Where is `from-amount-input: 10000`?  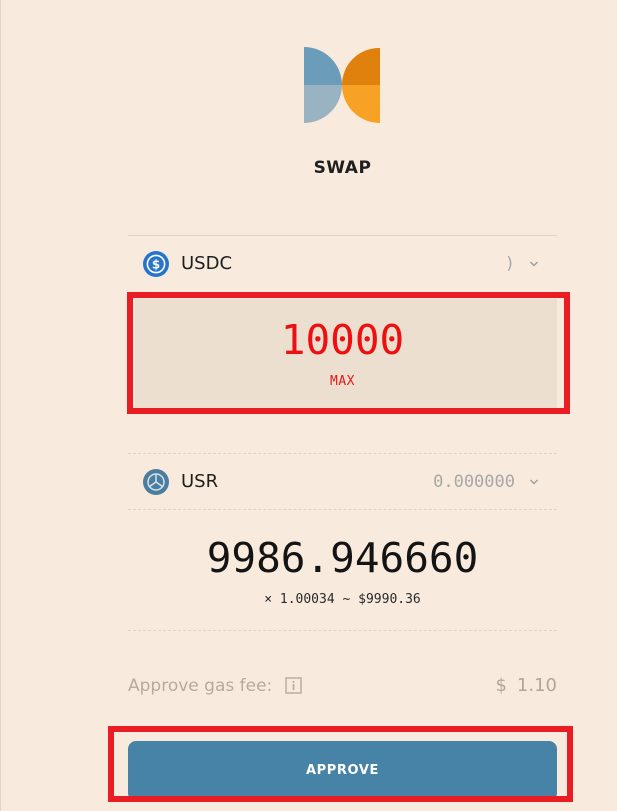 from-amount-input: 10000 is located at coordinates (308, 340).